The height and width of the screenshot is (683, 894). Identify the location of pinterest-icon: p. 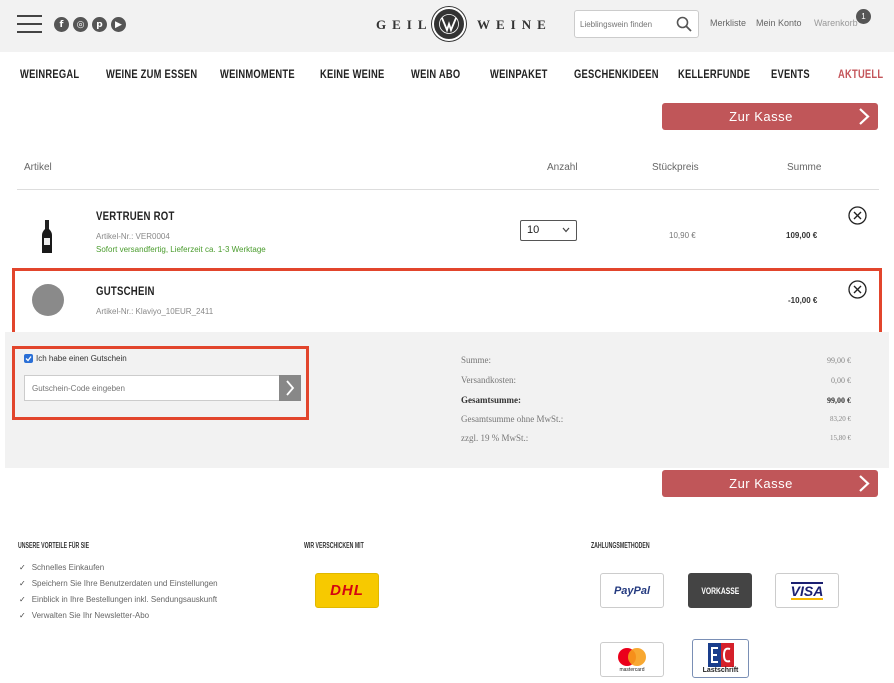
(99, 24).